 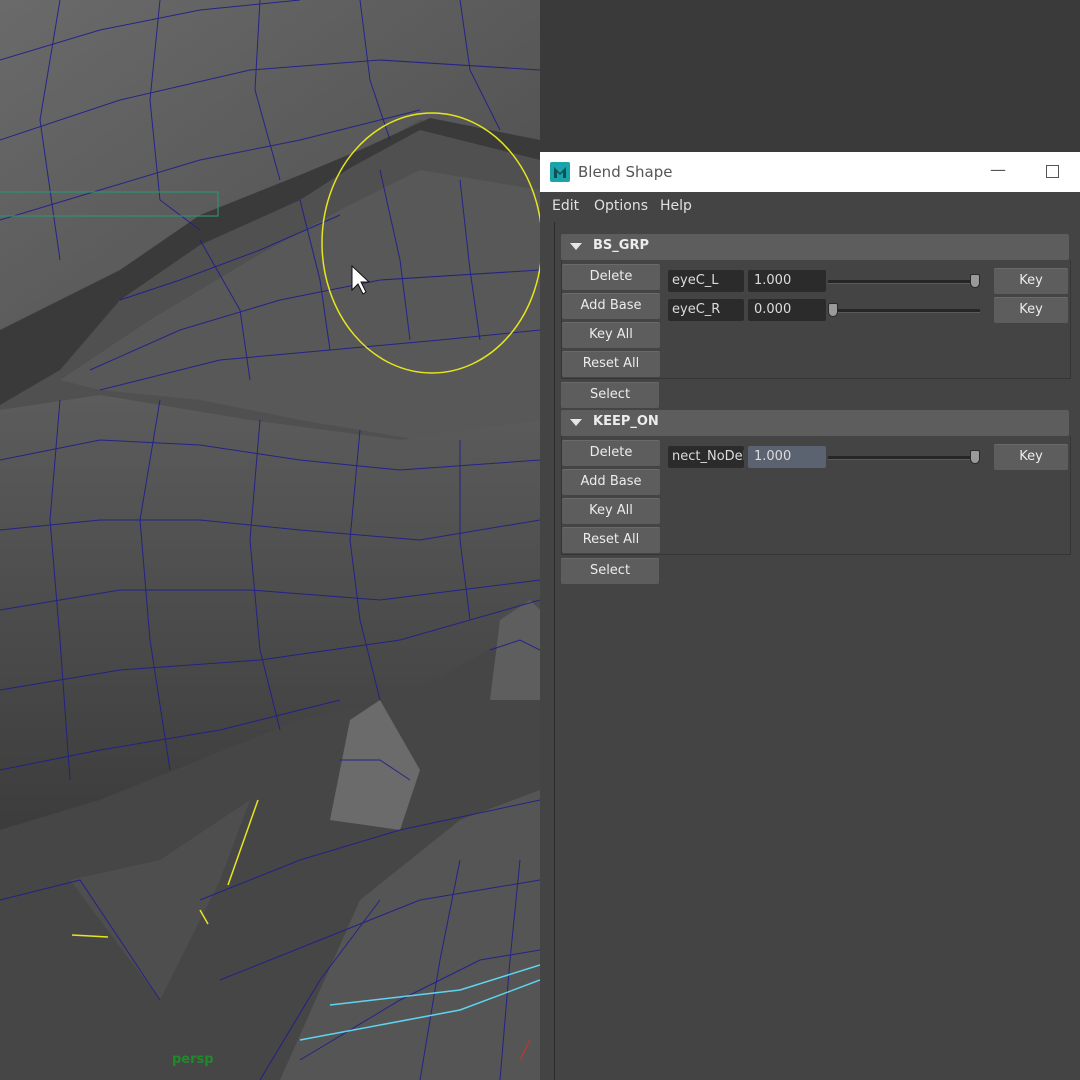 What do you see at coordinates (626, 421) in the screenshot?
I see `group-name: KEEP_ON` at bounding box center [626, 421].